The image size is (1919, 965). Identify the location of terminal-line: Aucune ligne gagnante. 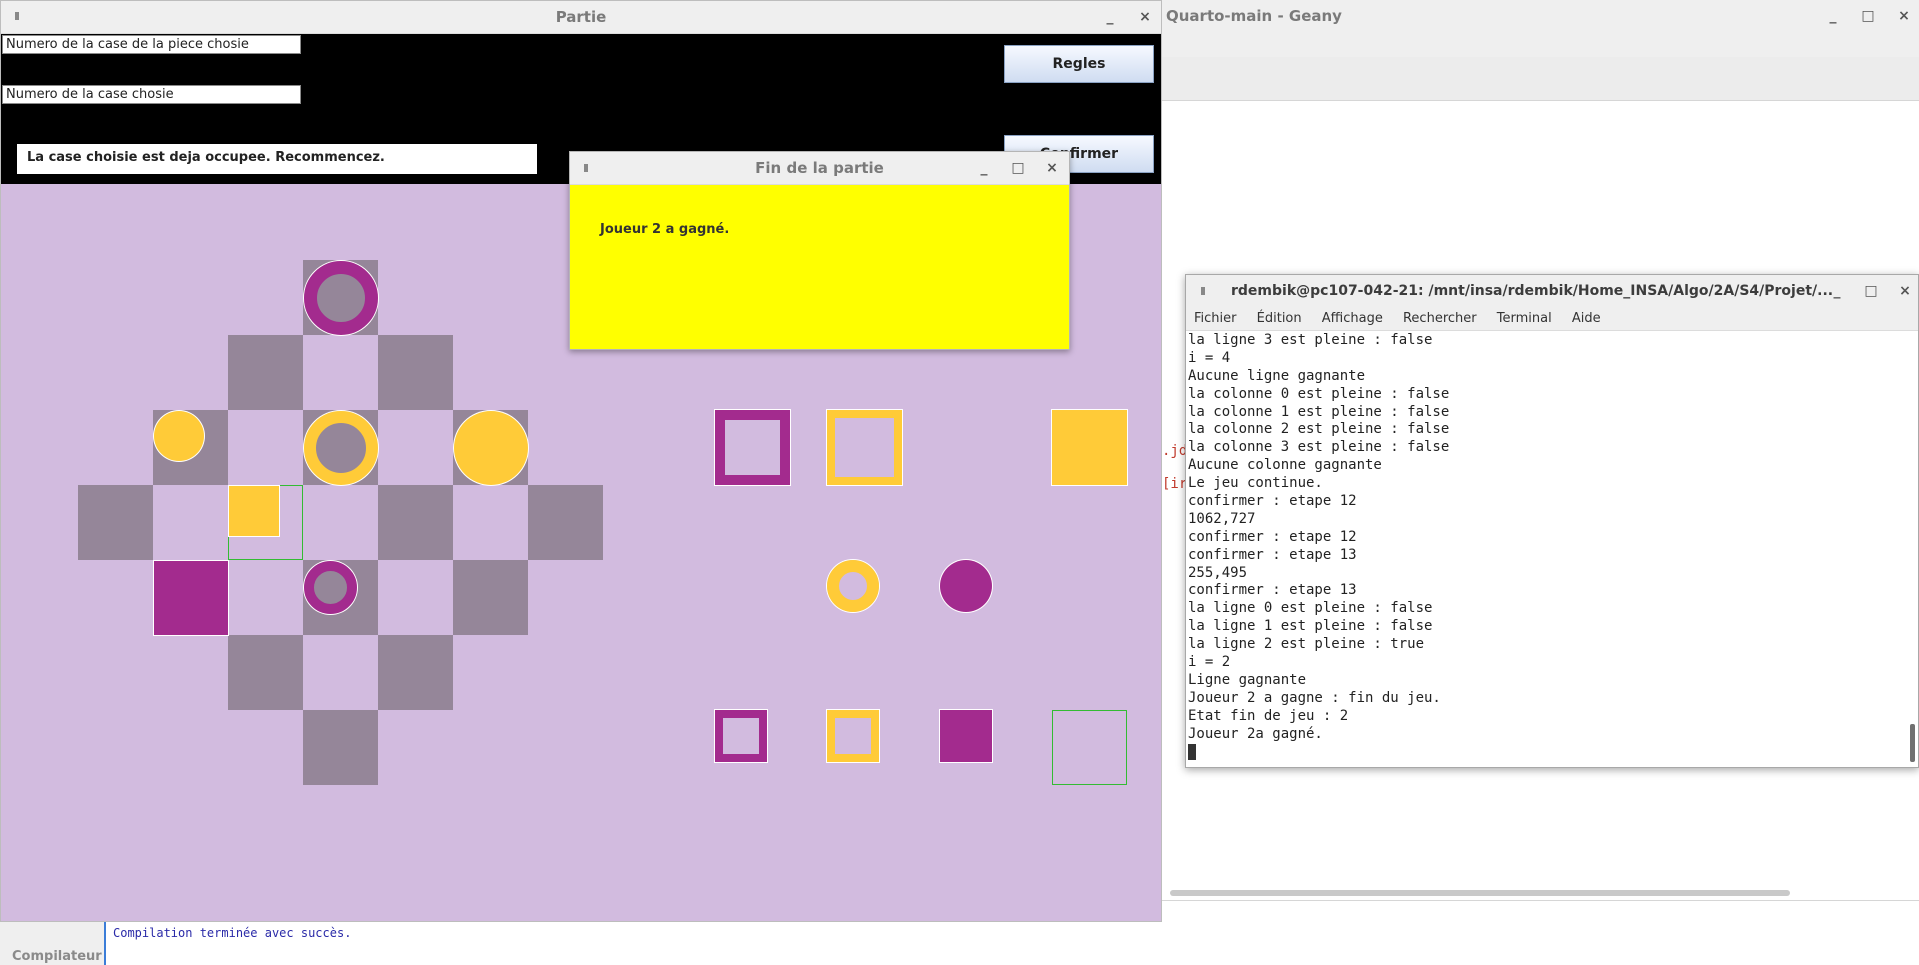
(1277, 375).